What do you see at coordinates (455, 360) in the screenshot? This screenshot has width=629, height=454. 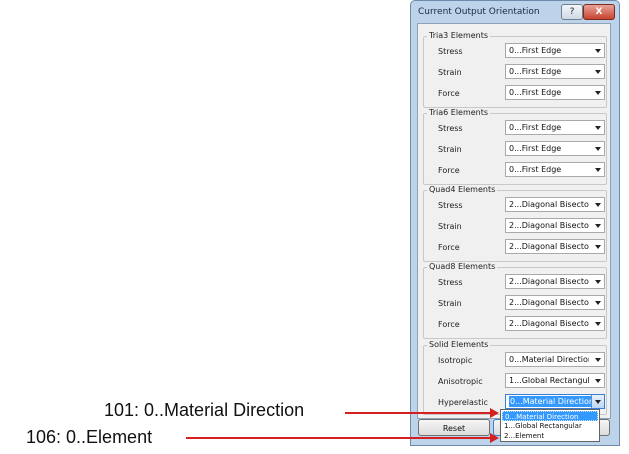 I see `row-label-solid-isotropic: Isotropic` at bounding box center [455, 360].